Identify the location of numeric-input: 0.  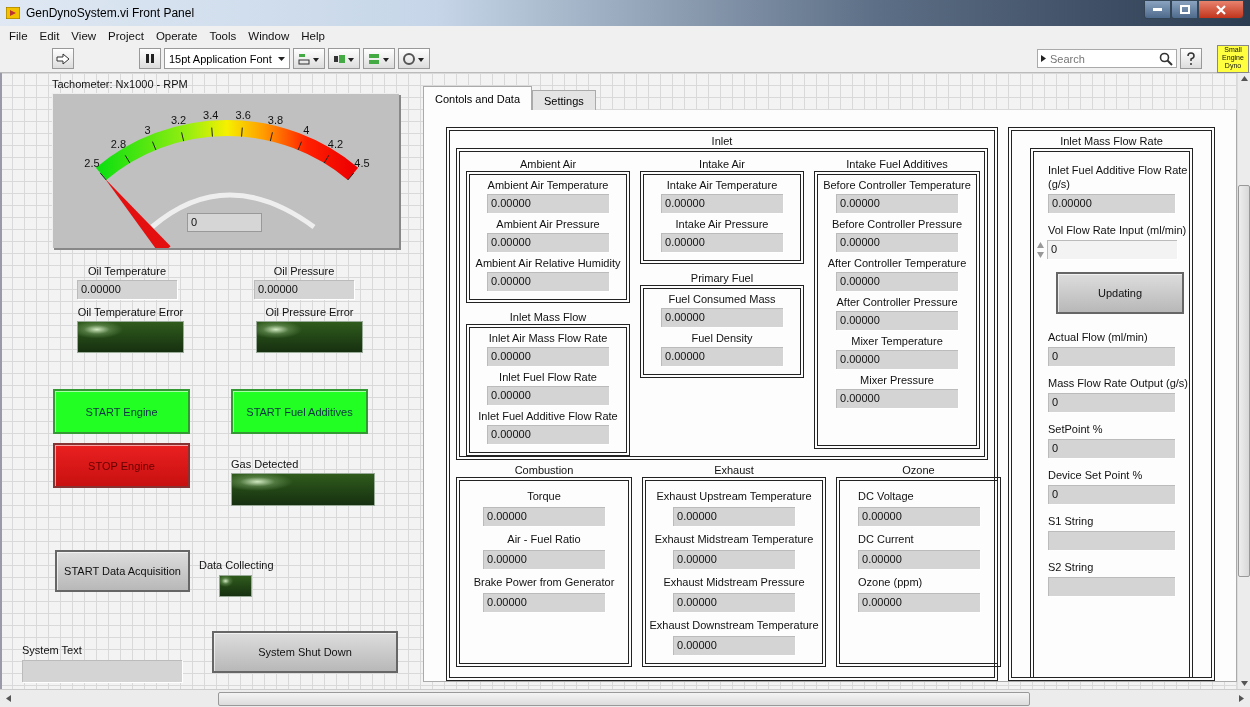
(1112, 249).